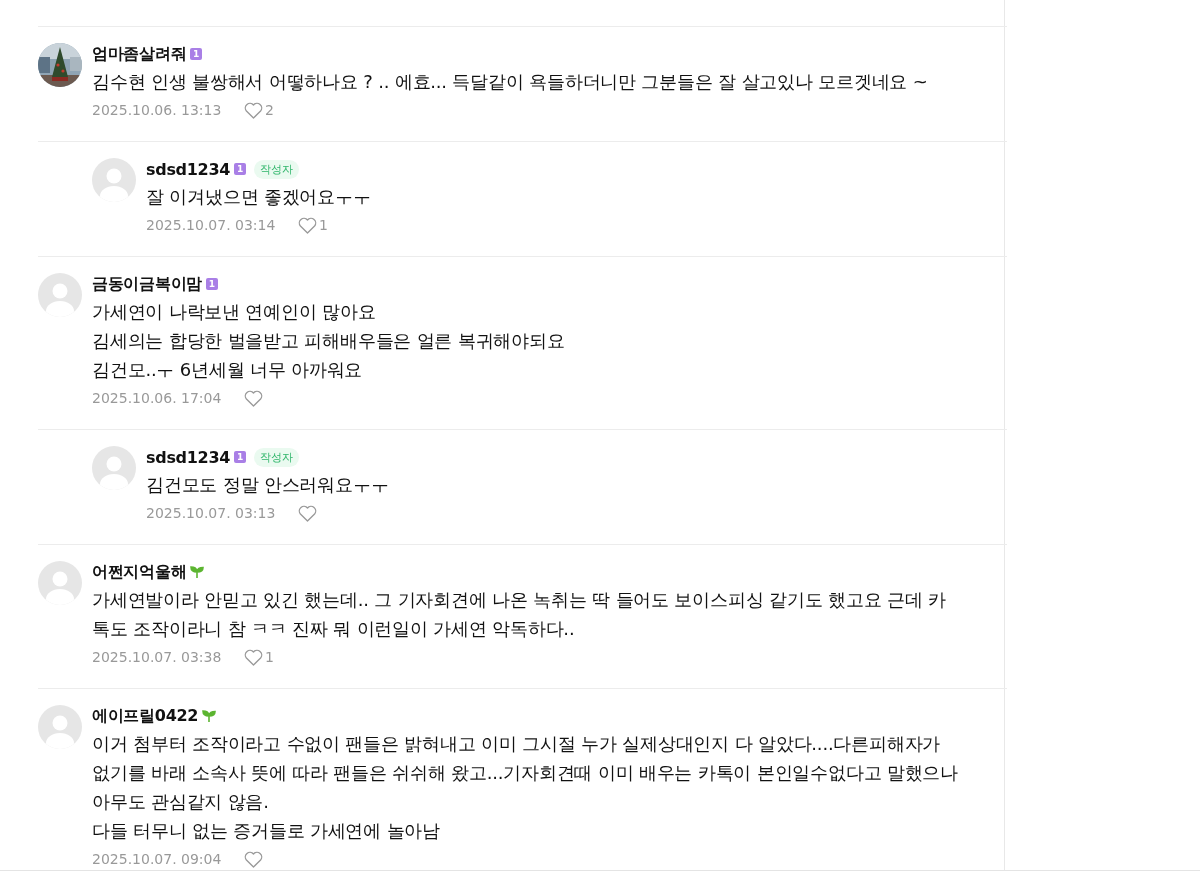 The width and height of the screenshot is (1200, 874). I want to click on like-count: 2, so click(269, 110).